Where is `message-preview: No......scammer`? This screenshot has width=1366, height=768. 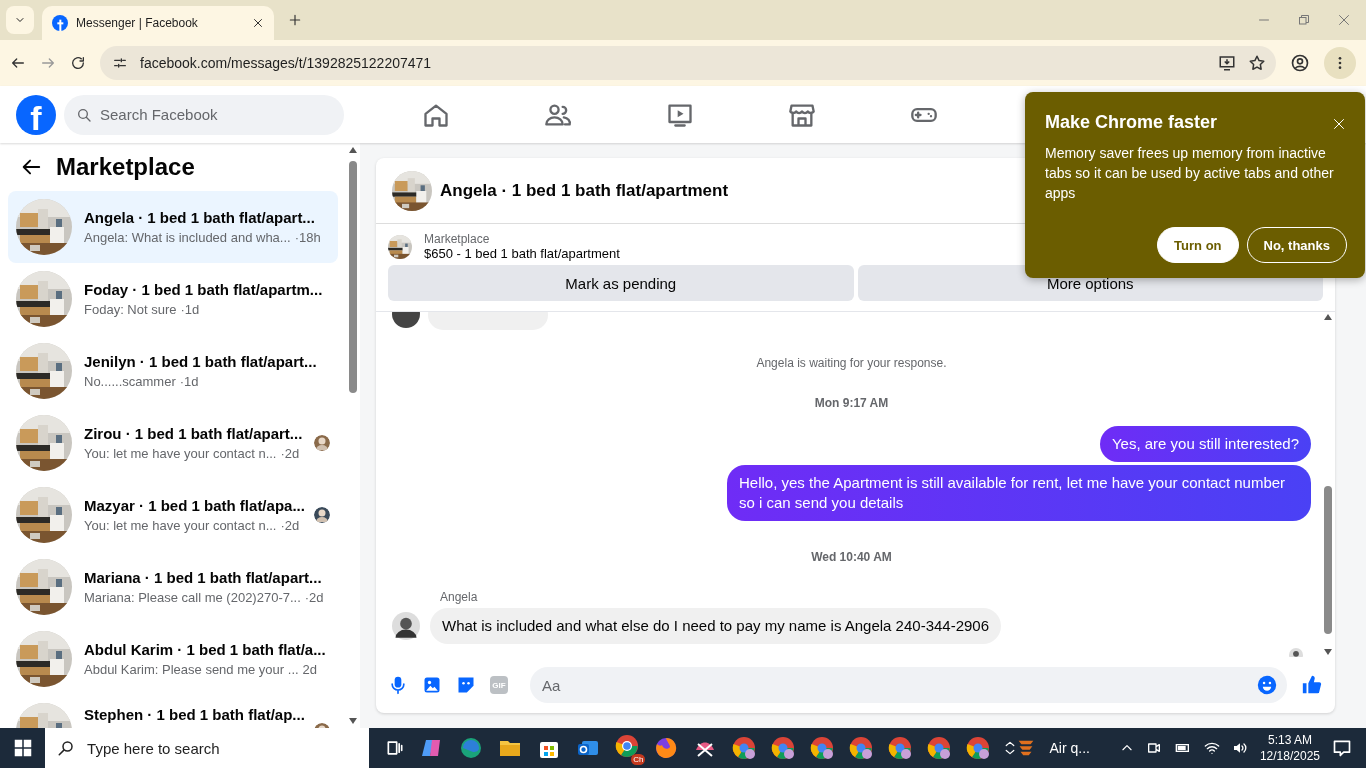
message-preview: No......scammer is located at coordinates (130, 381).